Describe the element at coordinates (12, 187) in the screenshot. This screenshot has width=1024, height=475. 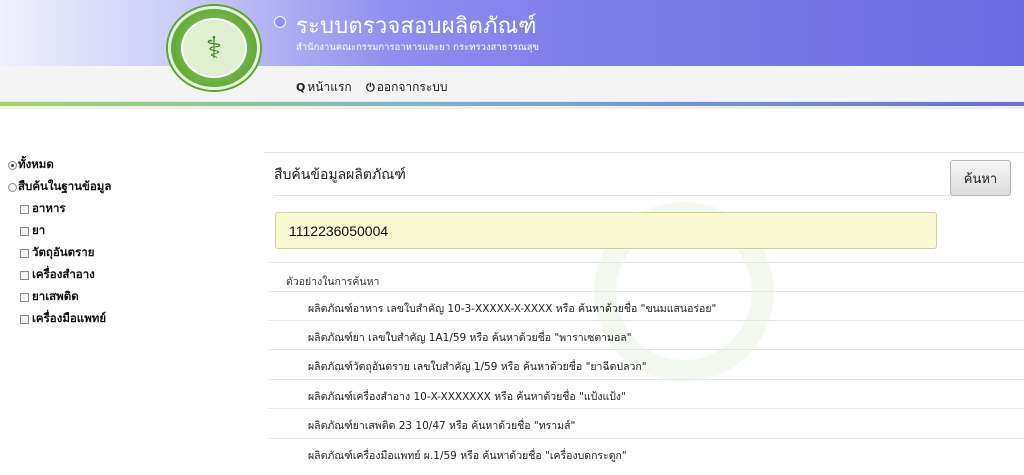
I see `radio-database` at that location.